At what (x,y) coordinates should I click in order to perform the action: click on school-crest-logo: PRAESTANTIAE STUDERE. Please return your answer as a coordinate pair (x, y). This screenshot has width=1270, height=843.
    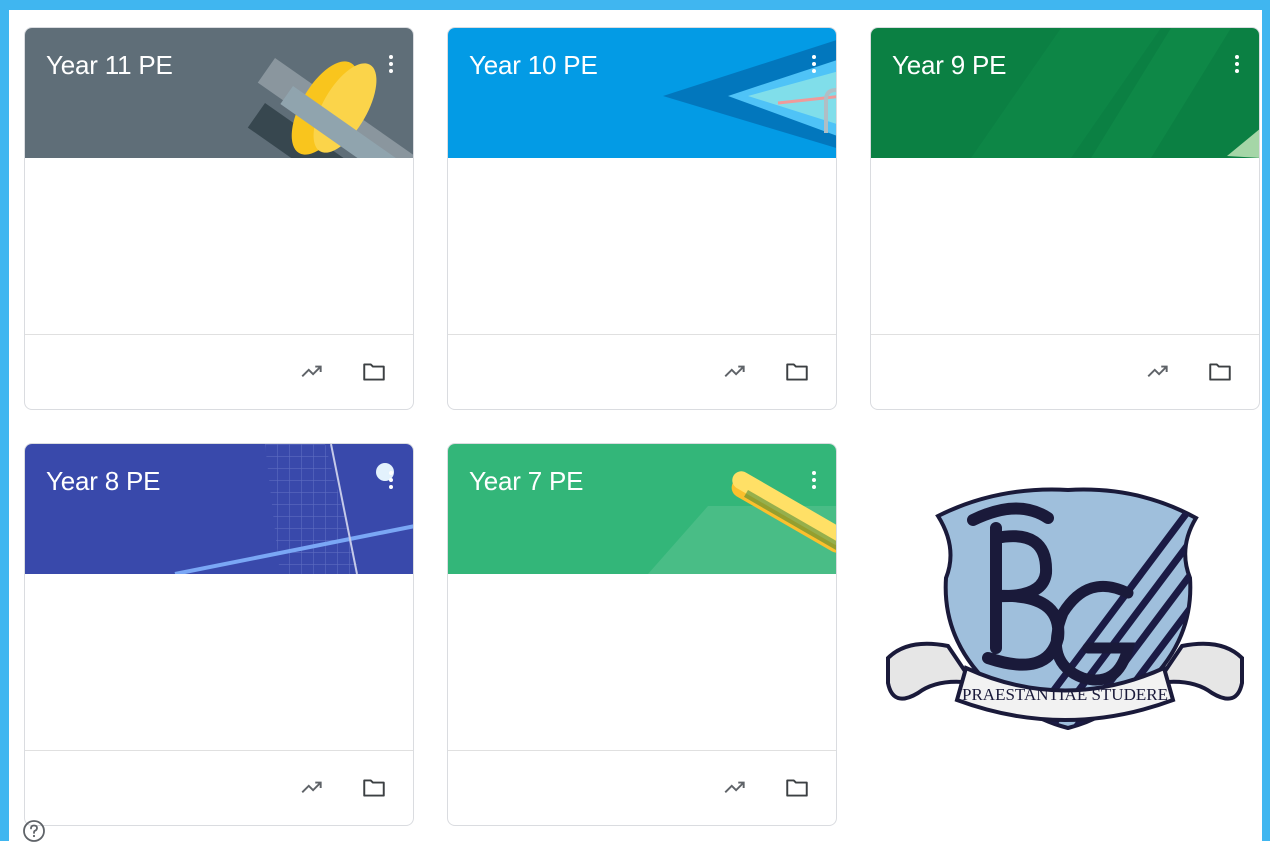
    Looking at the image, I should click on (1065, 609).